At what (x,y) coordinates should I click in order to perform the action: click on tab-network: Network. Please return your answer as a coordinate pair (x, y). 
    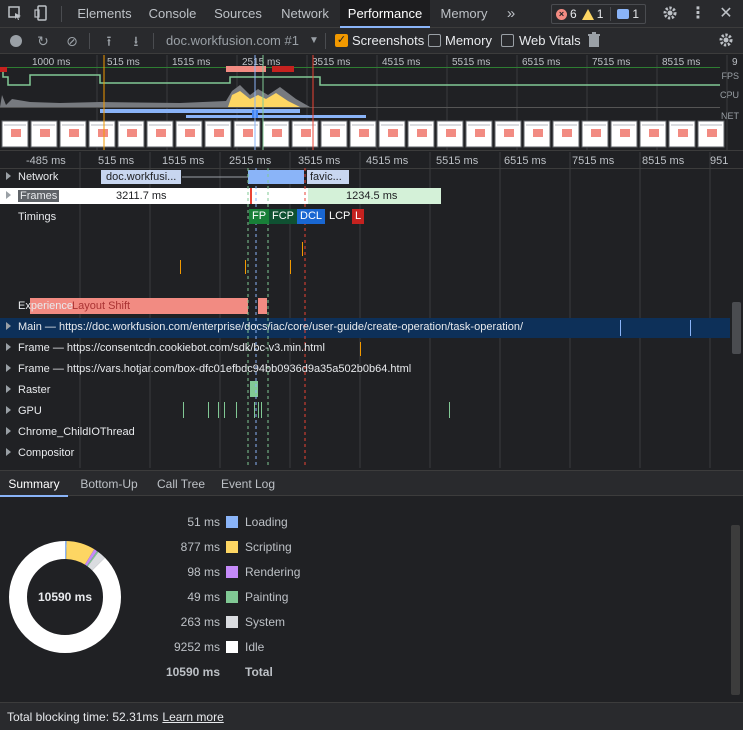
    Looking at the image, I should click on (305, 14).